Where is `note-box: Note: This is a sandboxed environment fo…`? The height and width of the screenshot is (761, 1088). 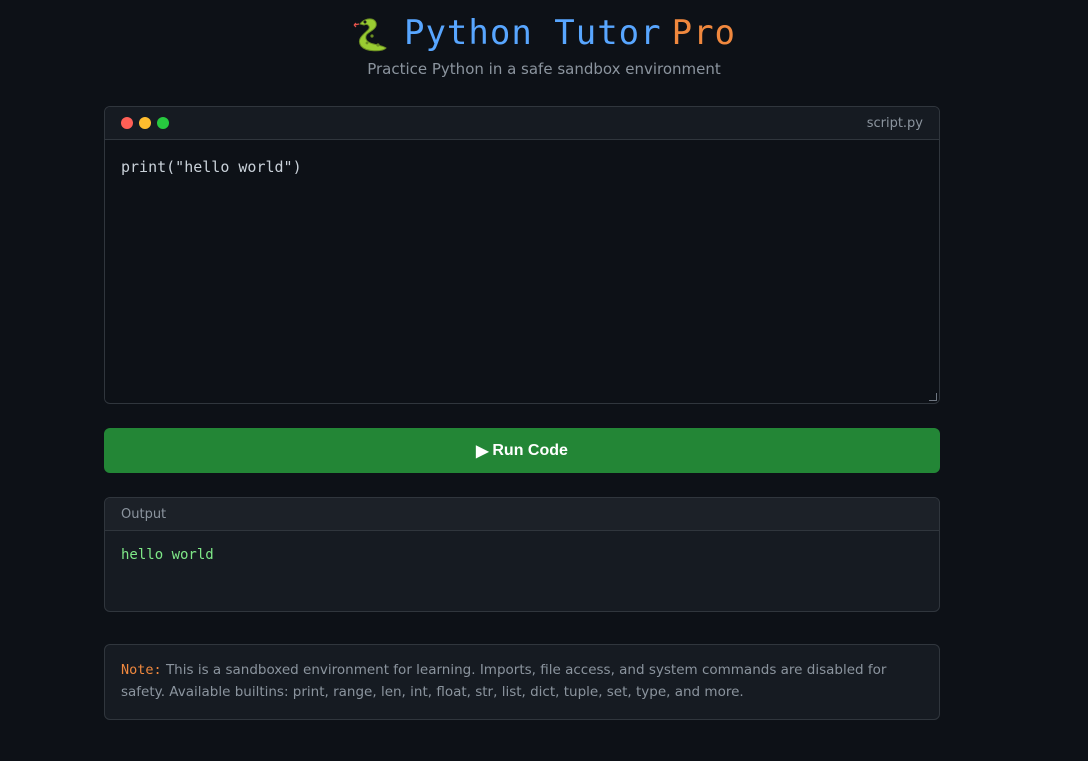
note-box: Note: This is a sandboxed environment fo… is located at coordinates (522, 682).